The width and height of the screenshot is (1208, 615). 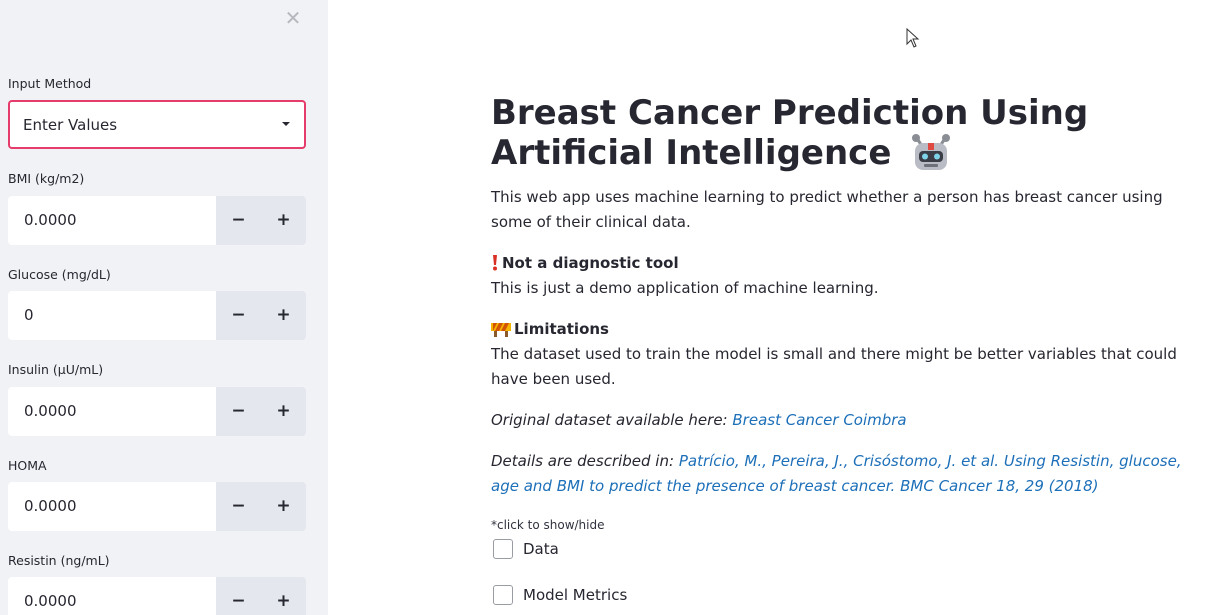 I want to click on insulin-label: Insulin (µU/mL), so click(x=56, y=369).